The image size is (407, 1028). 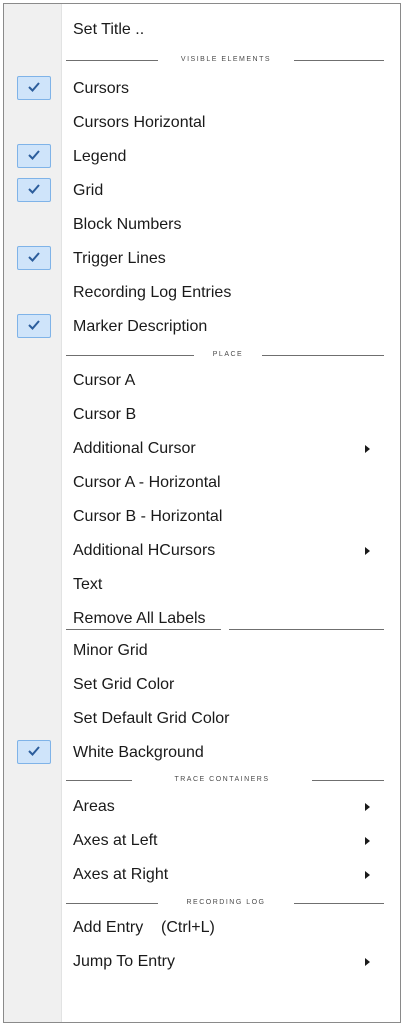 What do you see at coordinates (148, 516) in the screenshot?
I see `menu-item-label: Cursor B - Horizontal` at bounding box center [148, 516].